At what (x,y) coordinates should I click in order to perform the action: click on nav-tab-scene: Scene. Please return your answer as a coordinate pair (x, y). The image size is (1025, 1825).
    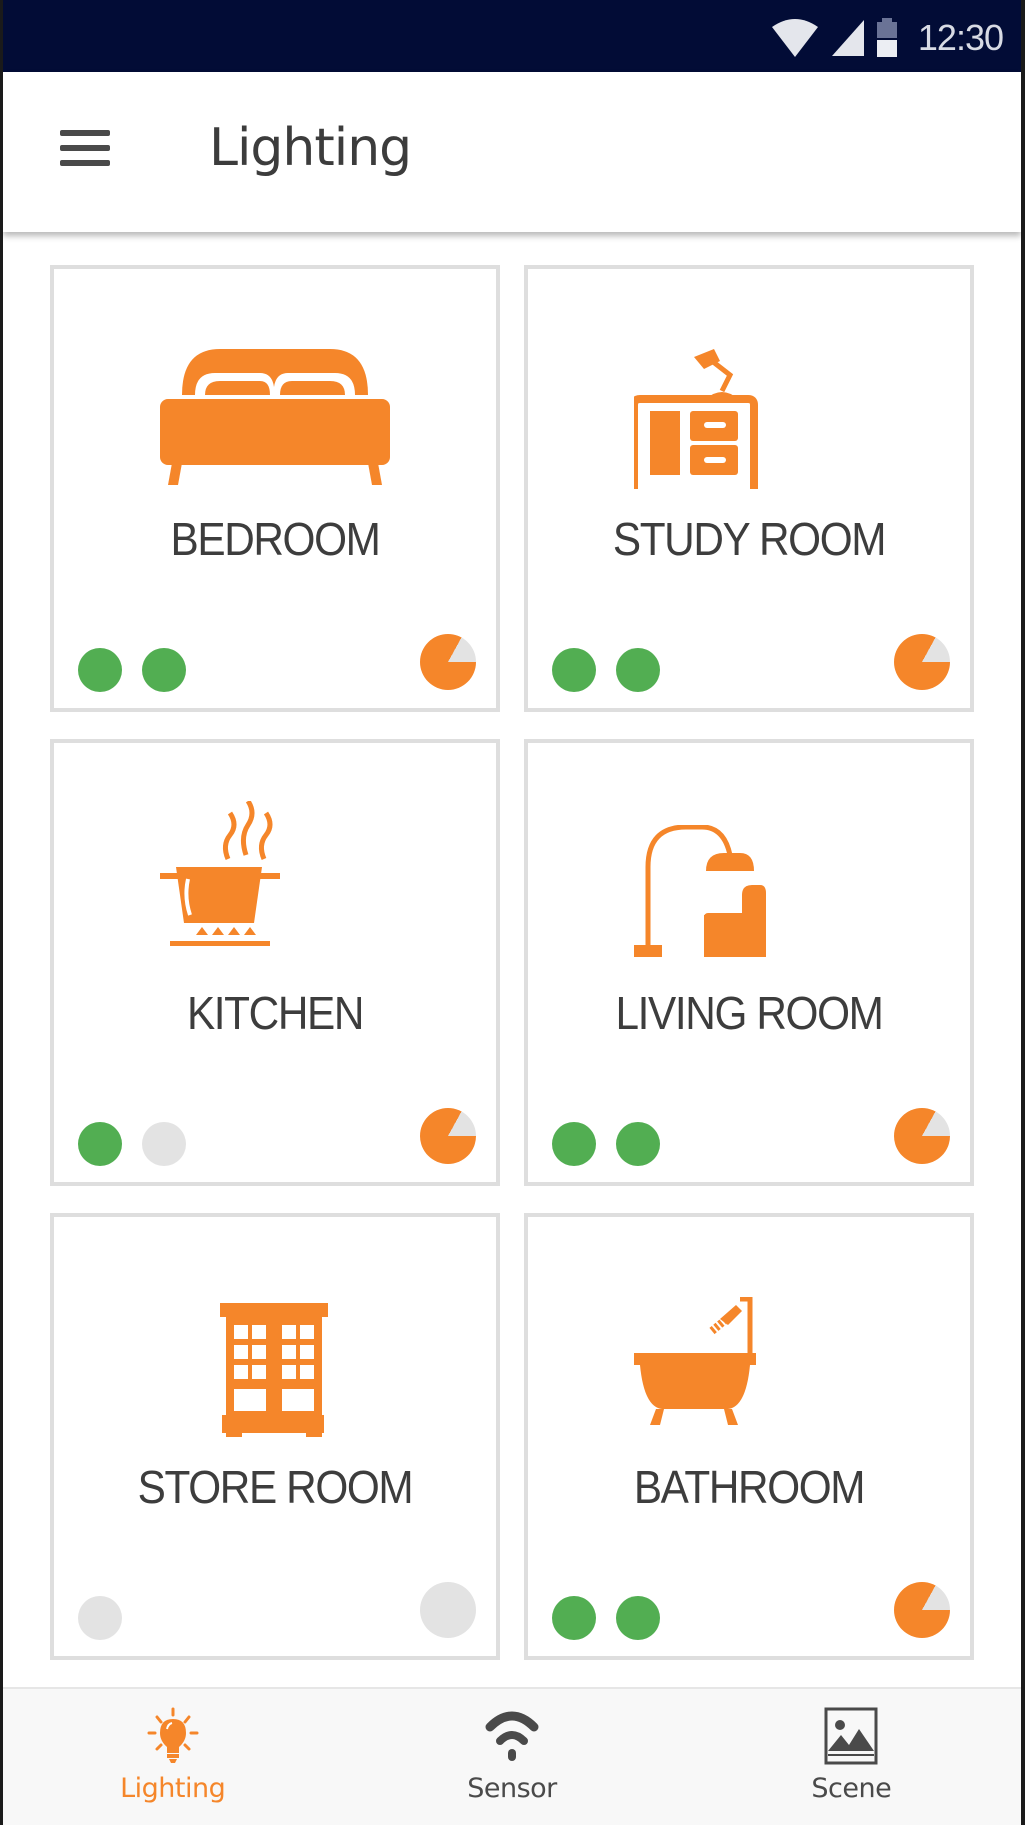
    Looking at the image, I should click on (851, 1757).